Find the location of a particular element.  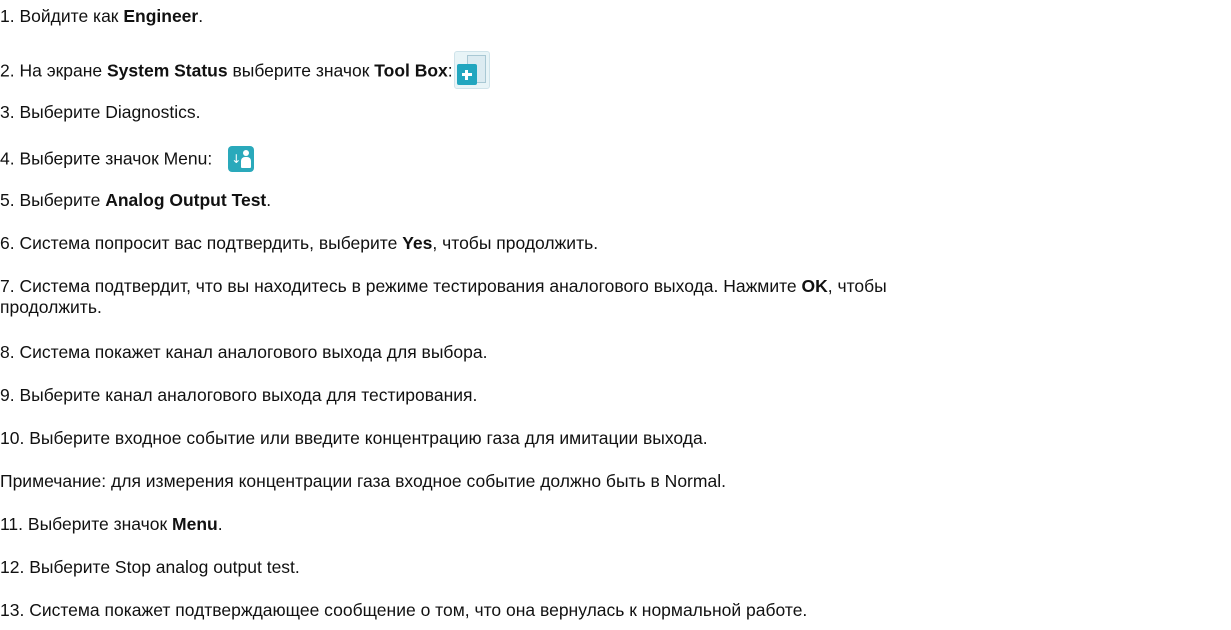

step-2-mid: выберите значок is located at coordinates (301, 70).